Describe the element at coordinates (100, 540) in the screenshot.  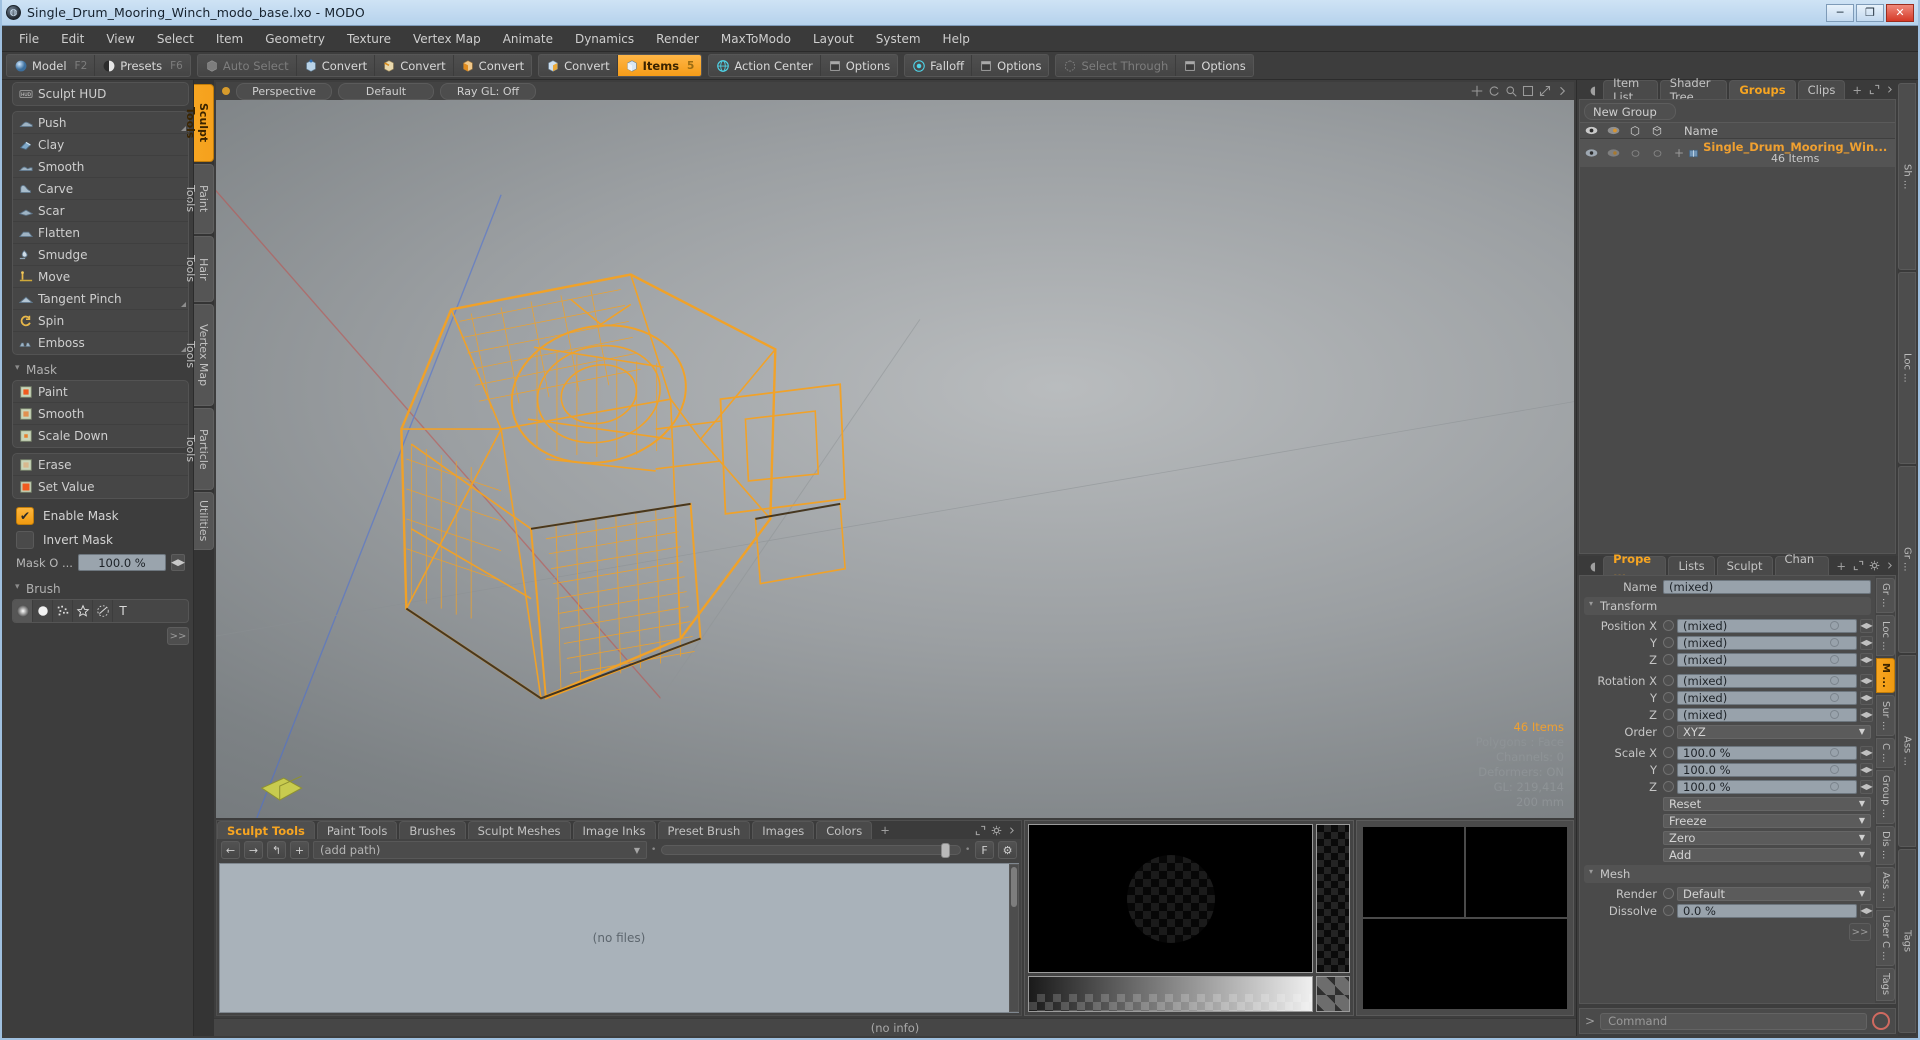
I see `invert-mask-checkbox-row: Invert Mask` at that location.